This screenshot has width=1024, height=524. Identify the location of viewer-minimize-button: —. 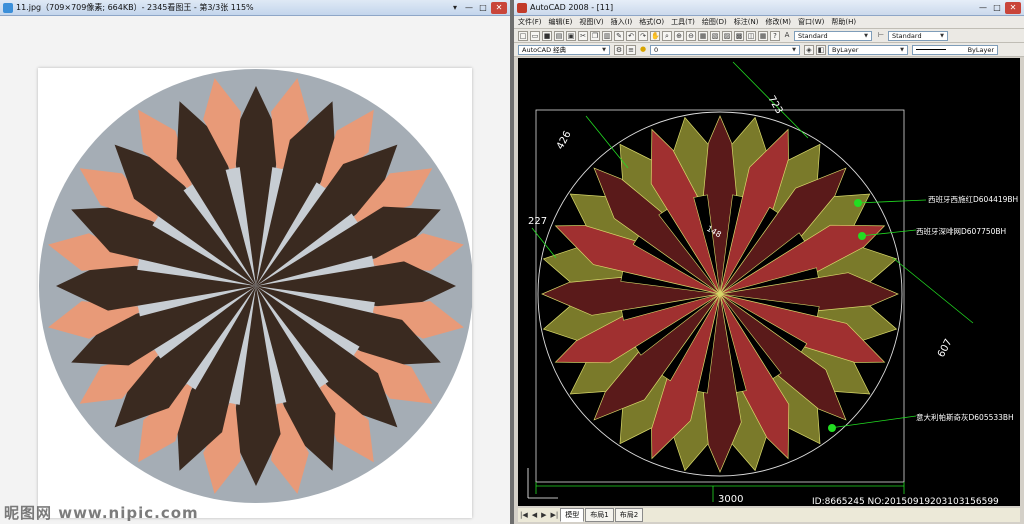
(469, 8).